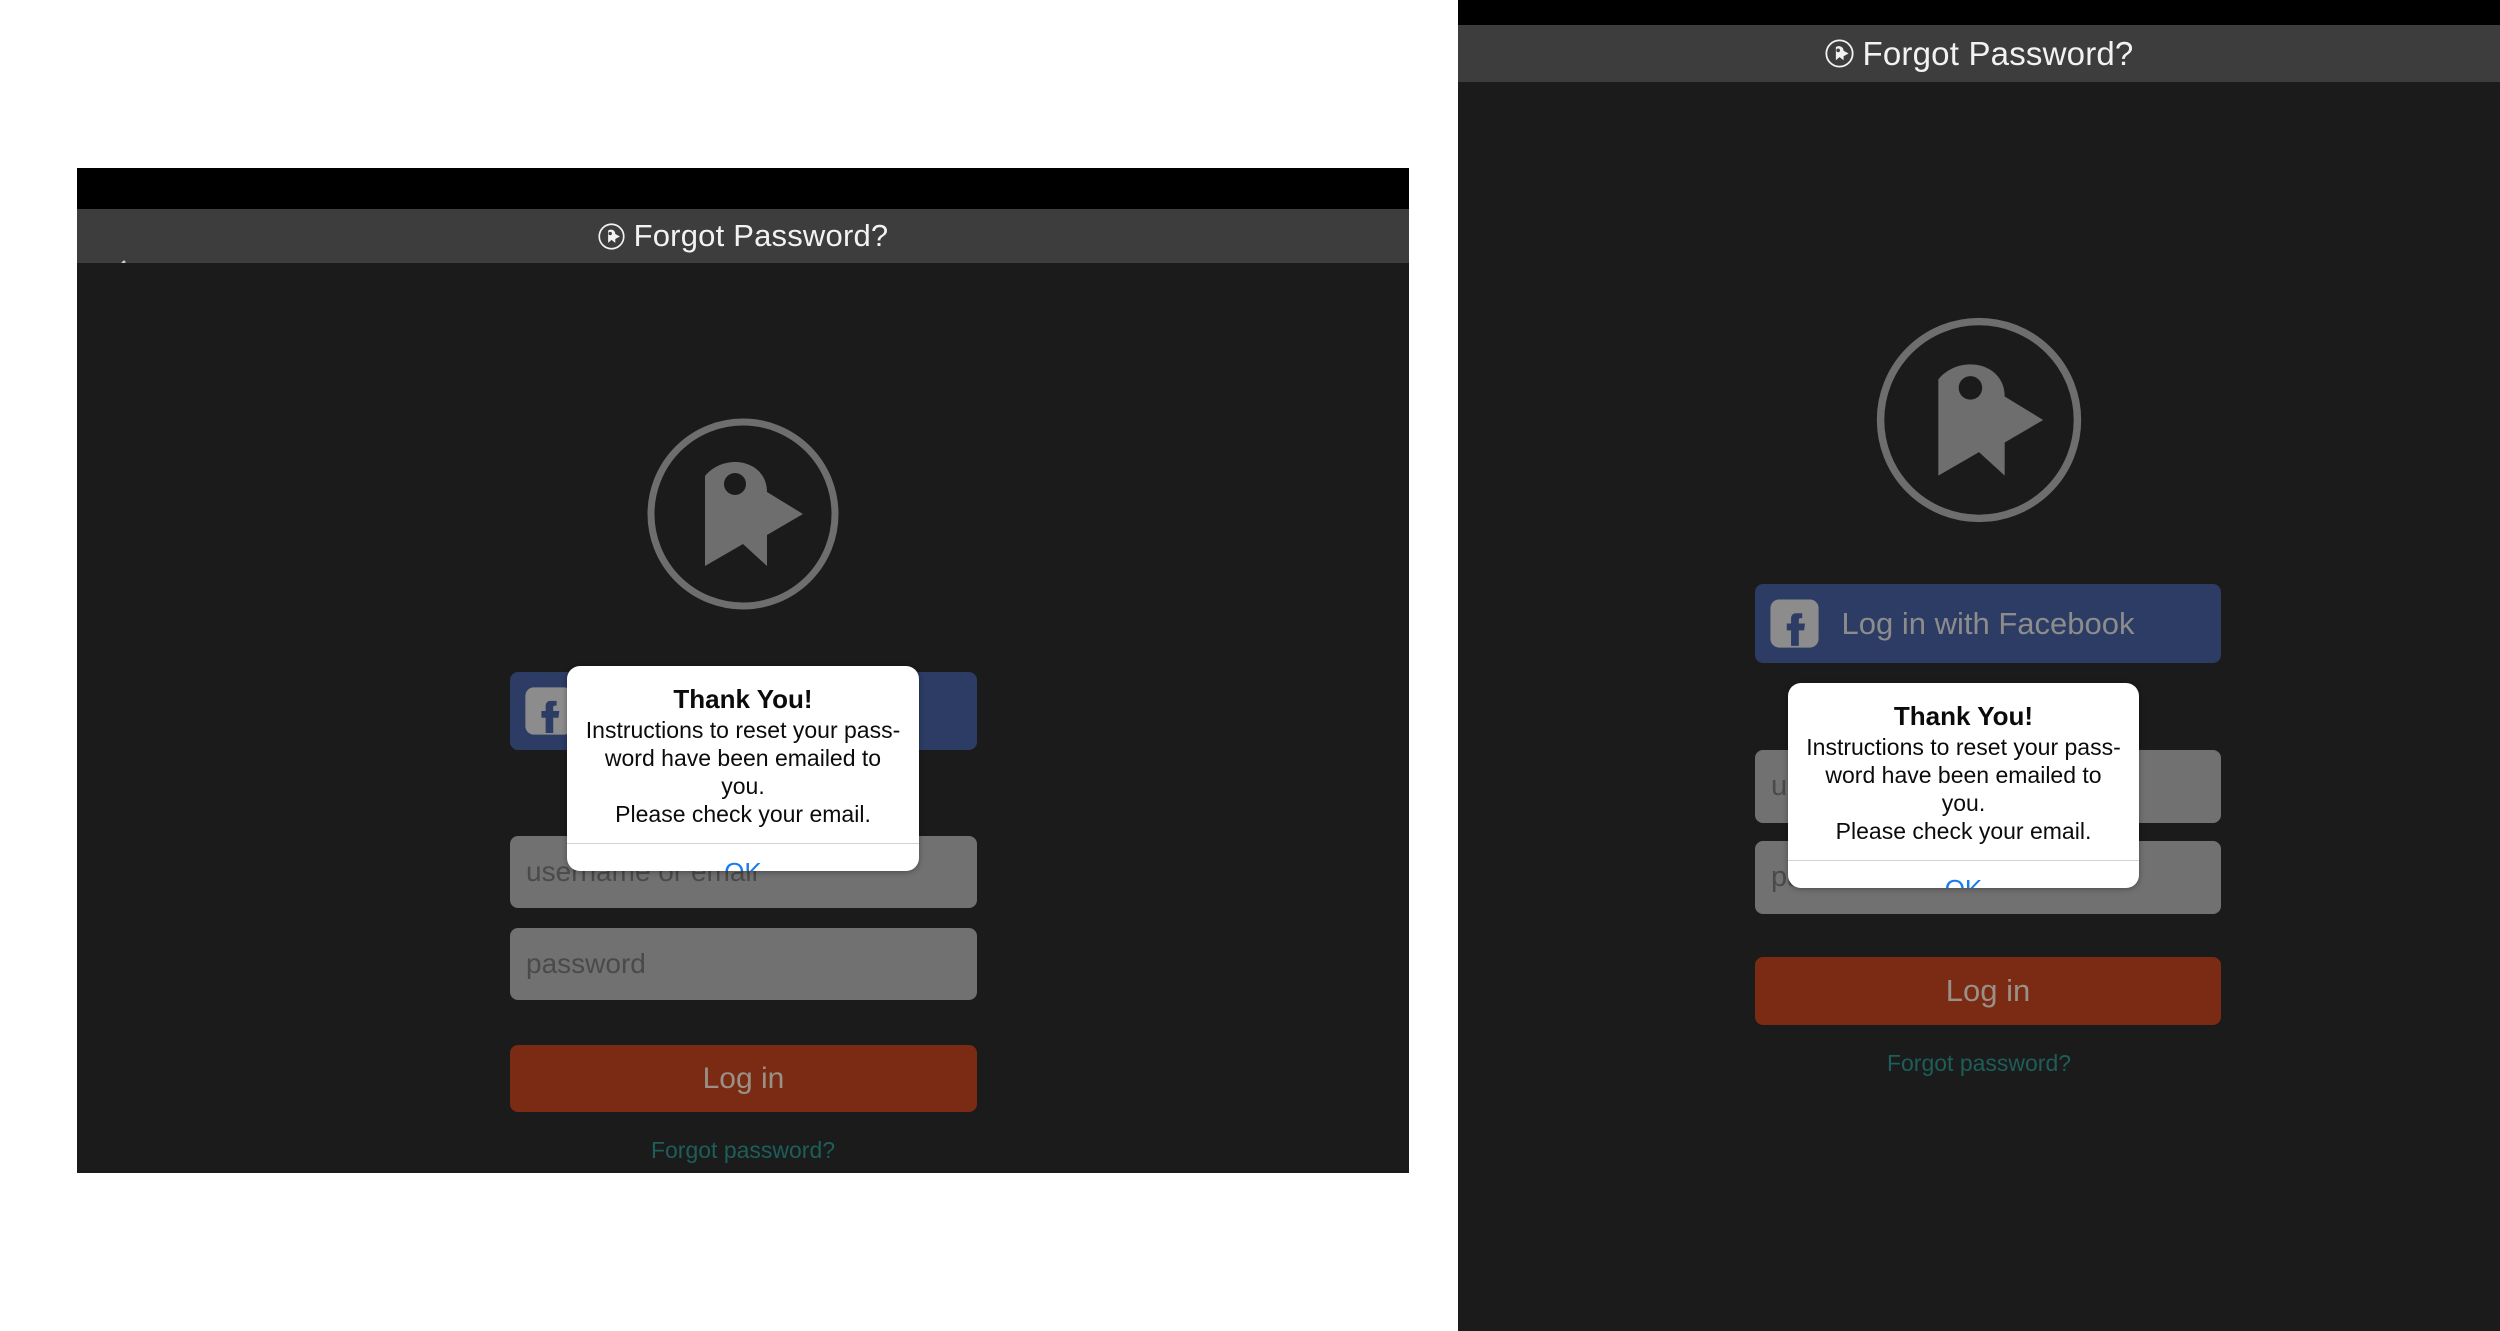 The height and width of the screenshot is (1331, 2500). Describe the element at coordinates (1794, 623) in the screenshot. I see `facebook-f-icon` at that location.